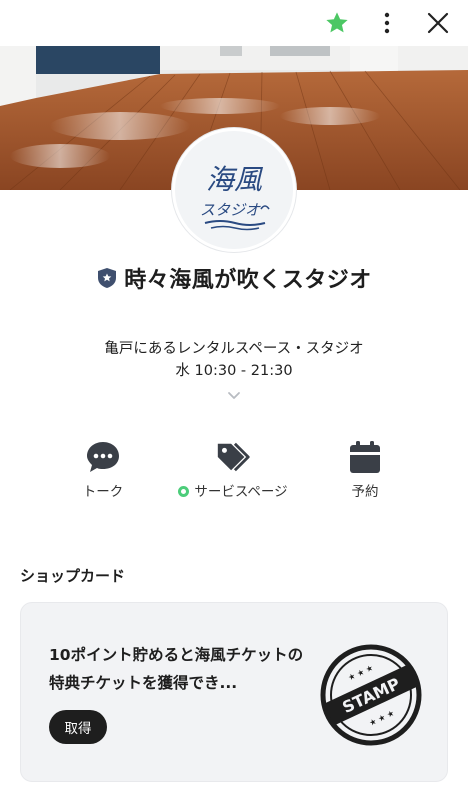 The width and height of the screenshot is (468, 800). I want to click on service-page-button: サービスページ, so click(233, 471).